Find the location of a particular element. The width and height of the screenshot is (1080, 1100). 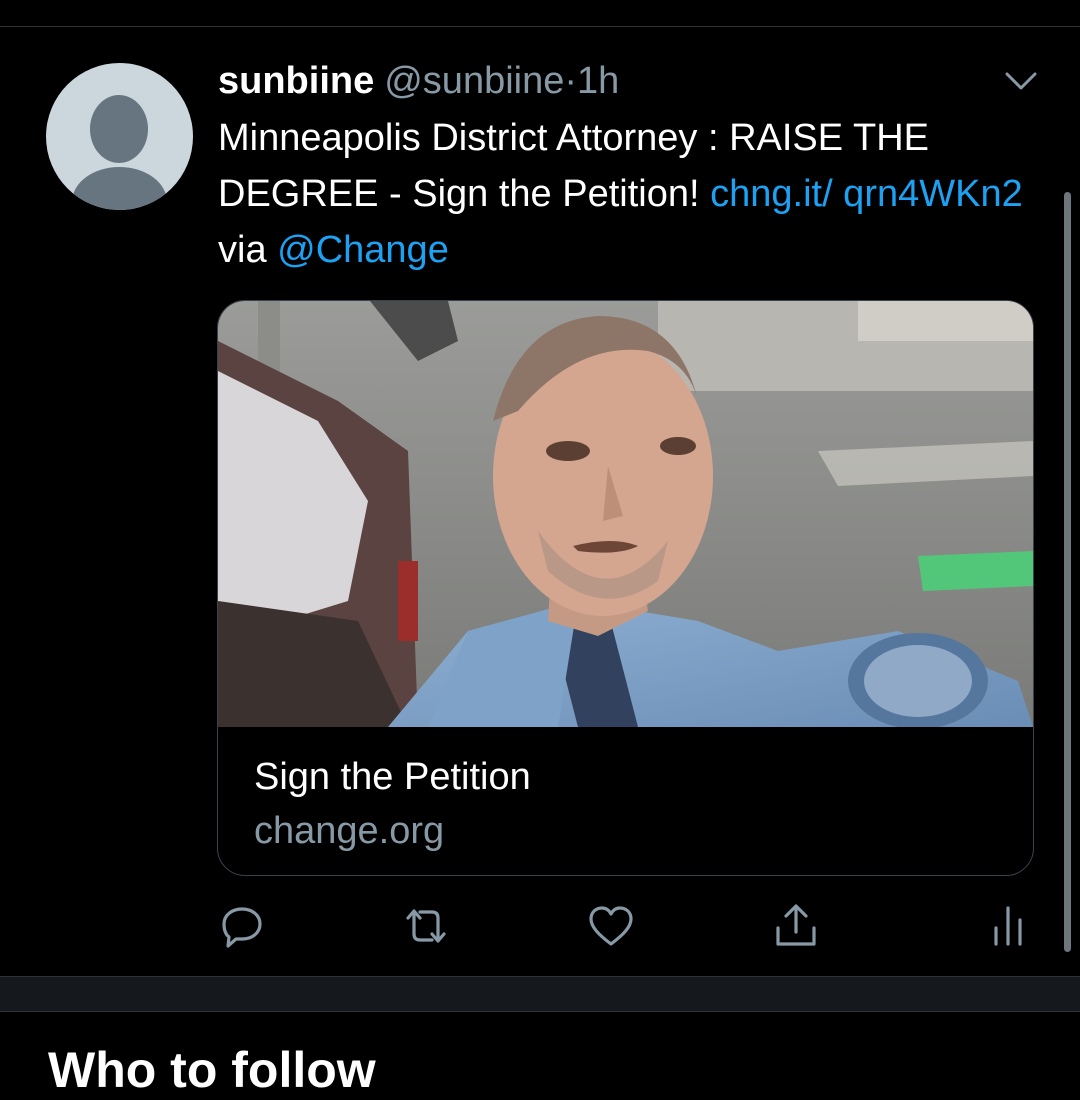

avatar-default-head is located at coordinates (119, 129).